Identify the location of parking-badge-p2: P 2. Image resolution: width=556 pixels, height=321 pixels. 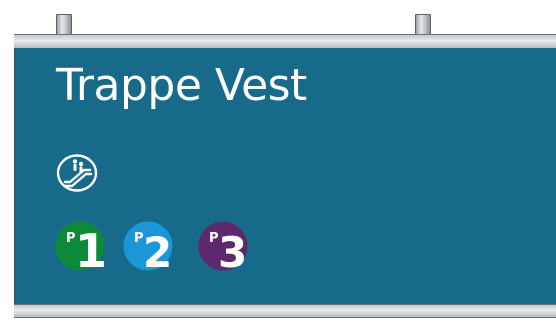
(148, 246).